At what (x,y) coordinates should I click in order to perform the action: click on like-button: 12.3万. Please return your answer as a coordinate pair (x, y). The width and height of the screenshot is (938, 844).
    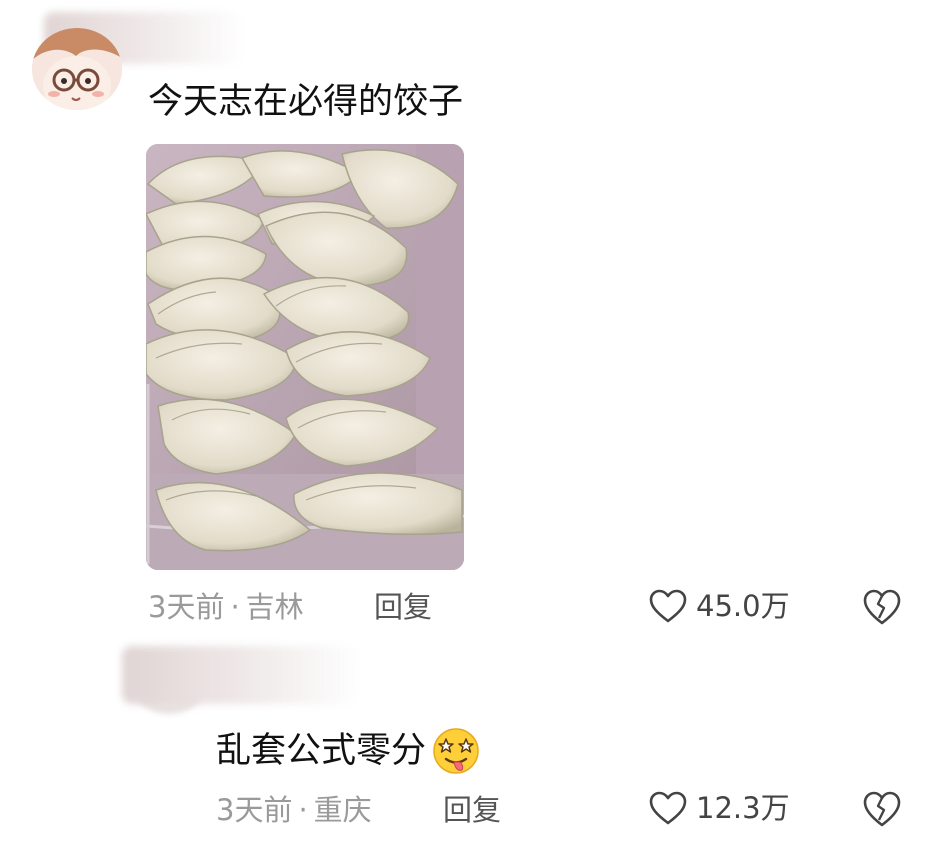
    Looking at the image, I should click on (719, 808).